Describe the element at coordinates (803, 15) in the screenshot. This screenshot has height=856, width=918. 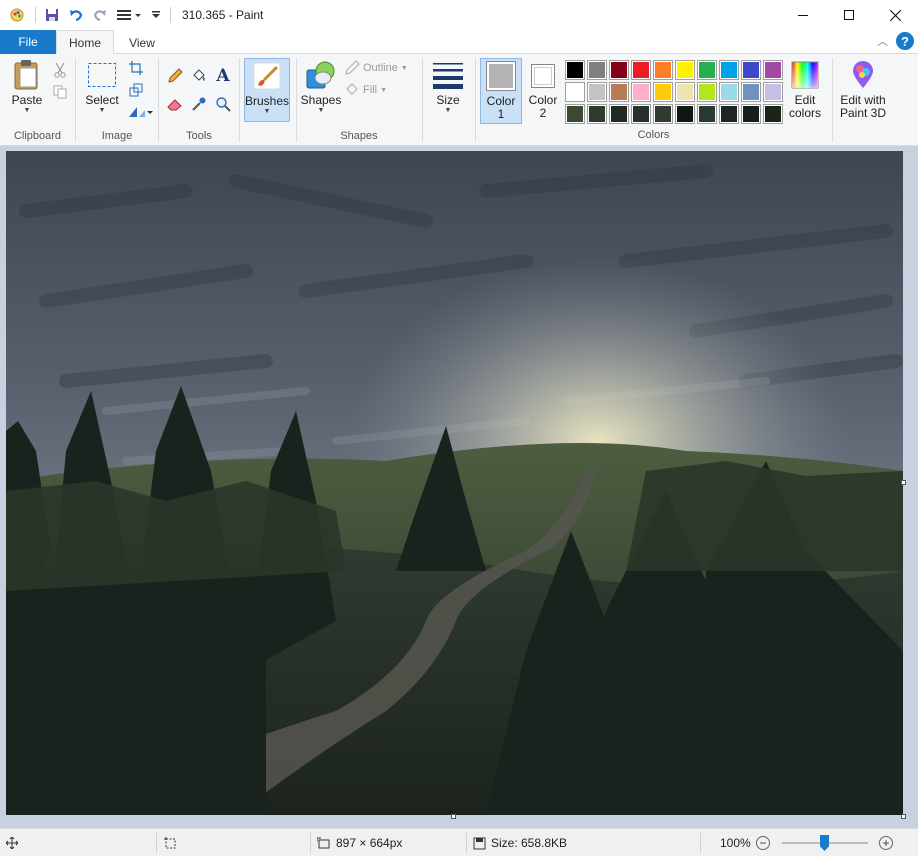
I see `minimize-button` at that location.